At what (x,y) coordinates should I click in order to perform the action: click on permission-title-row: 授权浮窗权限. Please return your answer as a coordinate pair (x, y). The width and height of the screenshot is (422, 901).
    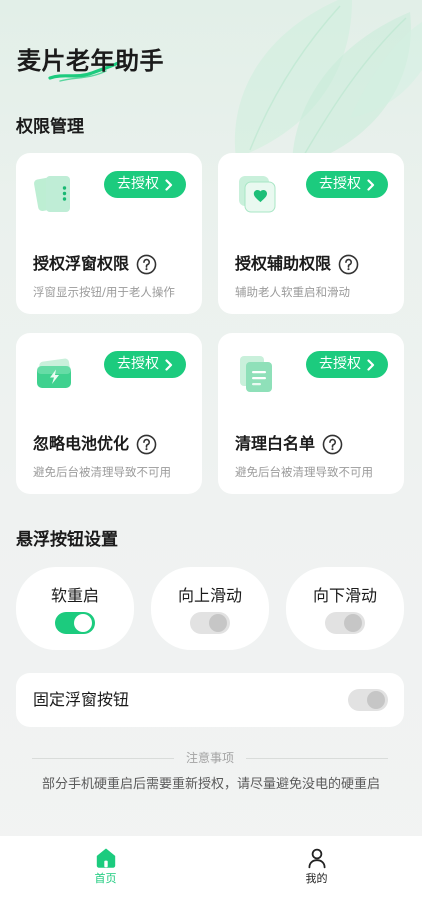
    Looking at the image, I should click on (95, 264).